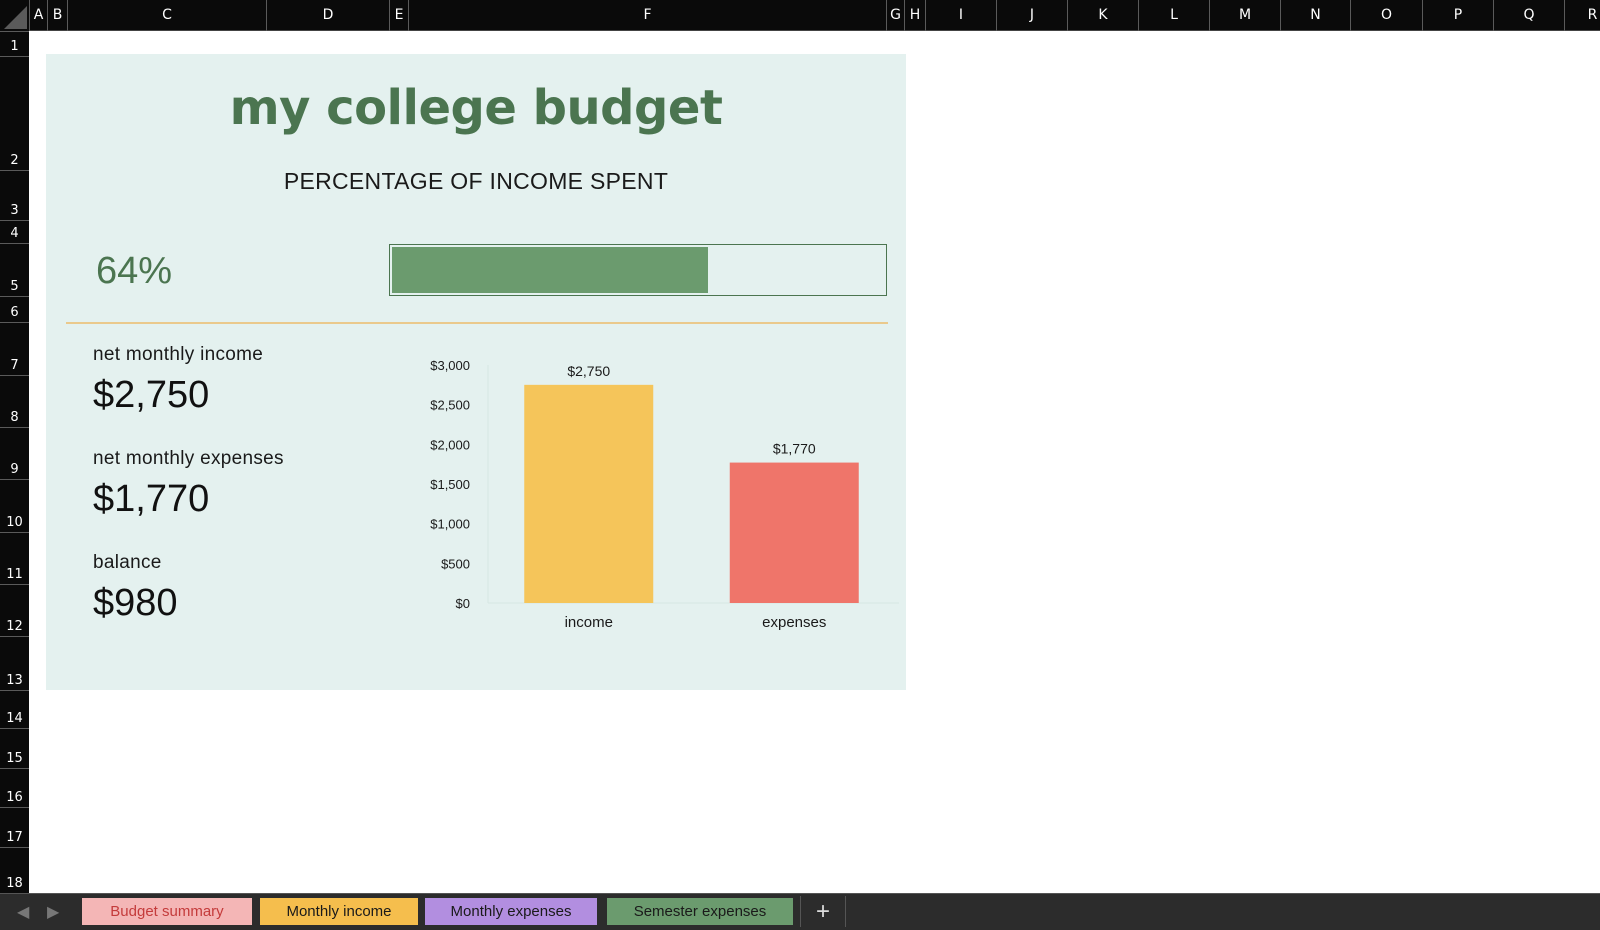 The width and height of the screenshot is (1600, 930). What do you see at coordinates (1386, 15) in the screenshot?
I see `column-header-o: O` at bounding box center [1386, 15].